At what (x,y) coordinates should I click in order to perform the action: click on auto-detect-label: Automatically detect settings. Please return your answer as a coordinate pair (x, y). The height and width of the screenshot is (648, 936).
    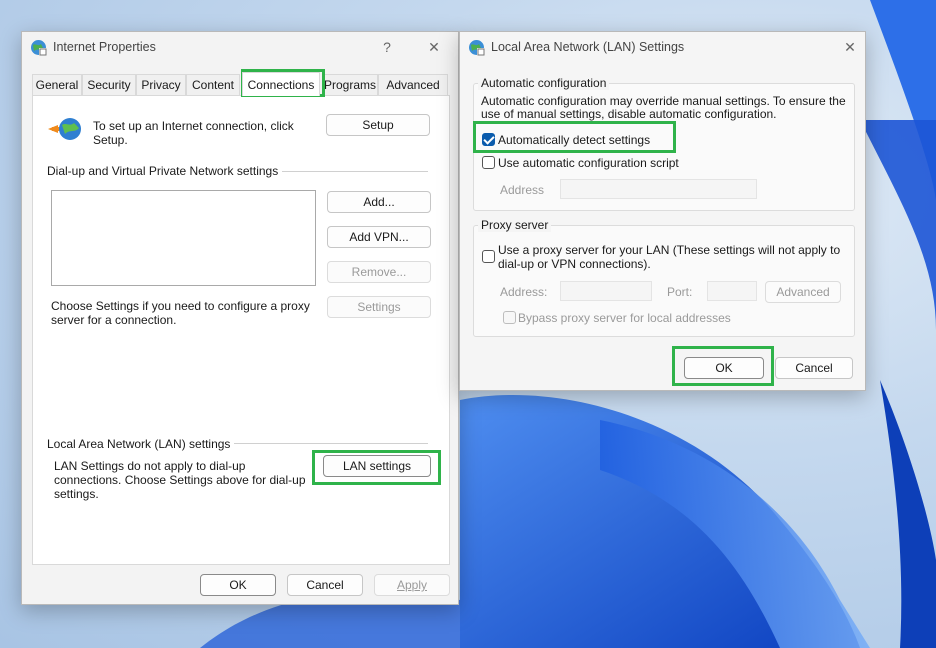
    Looking at the image, I should click on (574, 140).